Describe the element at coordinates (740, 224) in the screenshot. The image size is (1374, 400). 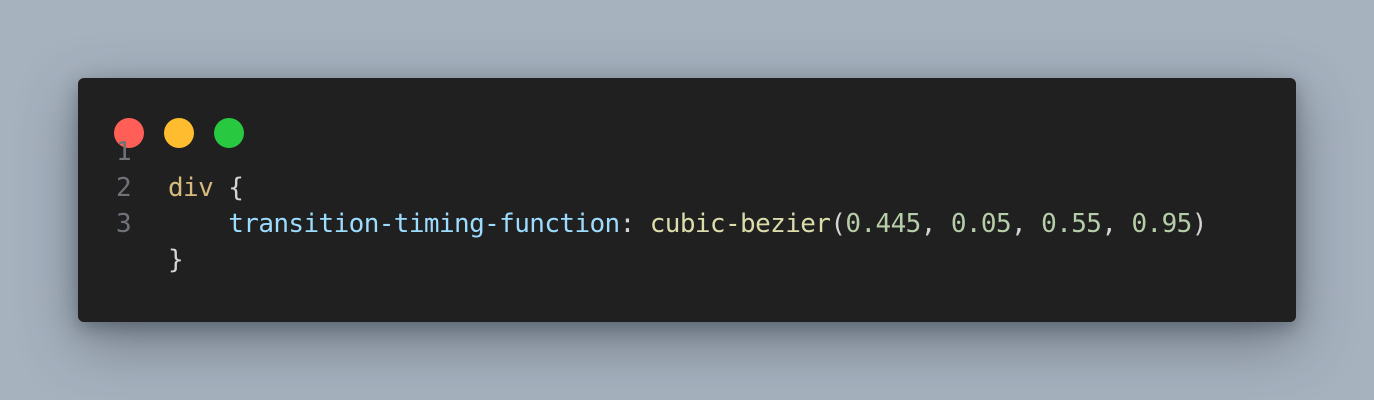
I see `css-function: cubic-bezier` at that location.